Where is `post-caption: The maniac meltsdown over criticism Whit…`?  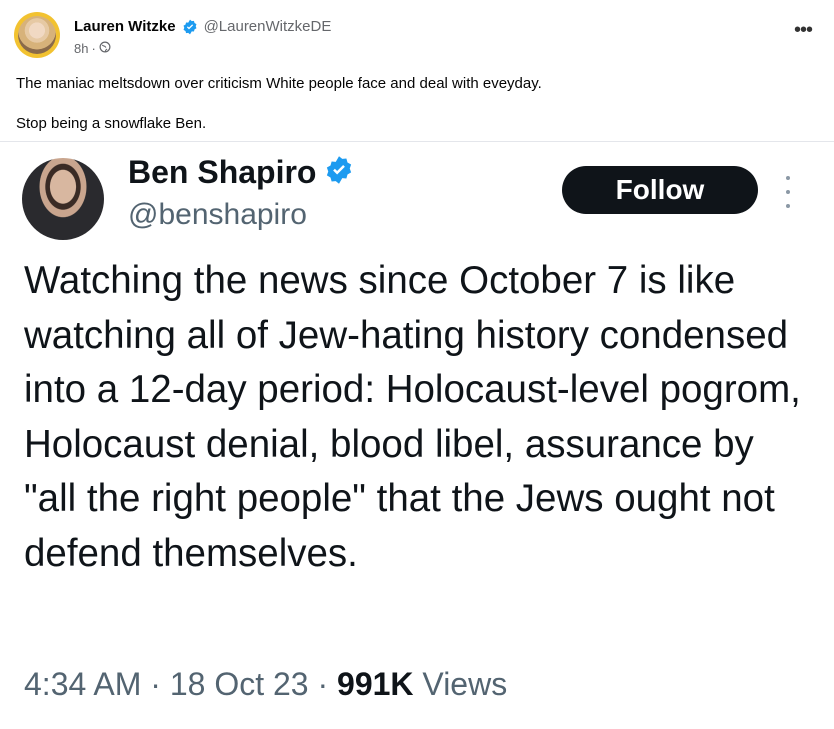
post-caption: The maniac meltsdown over criticism Whit… is located at coordinates (279, 104).